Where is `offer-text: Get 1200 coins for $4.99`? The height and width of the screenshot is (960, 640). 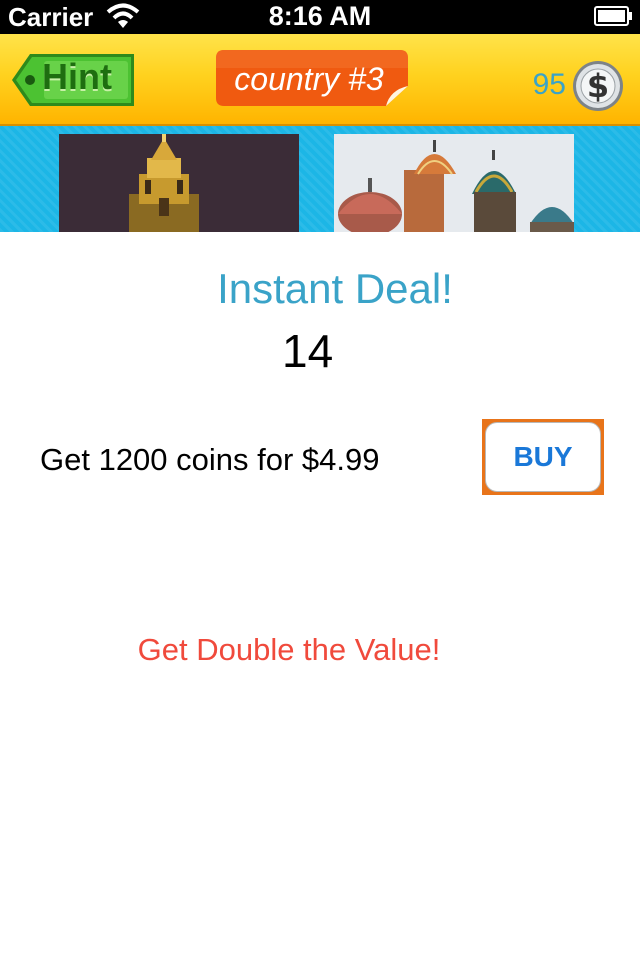
offer-text: Get 1200 coins for $4.99 is located at coordinates (210, 459).